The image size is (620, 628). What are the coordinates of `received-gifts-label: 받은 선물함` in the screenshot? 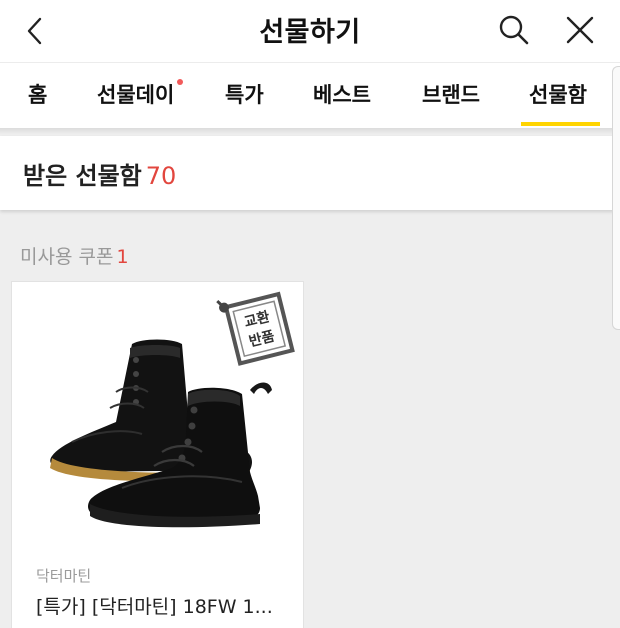 It's located at (82, 176).